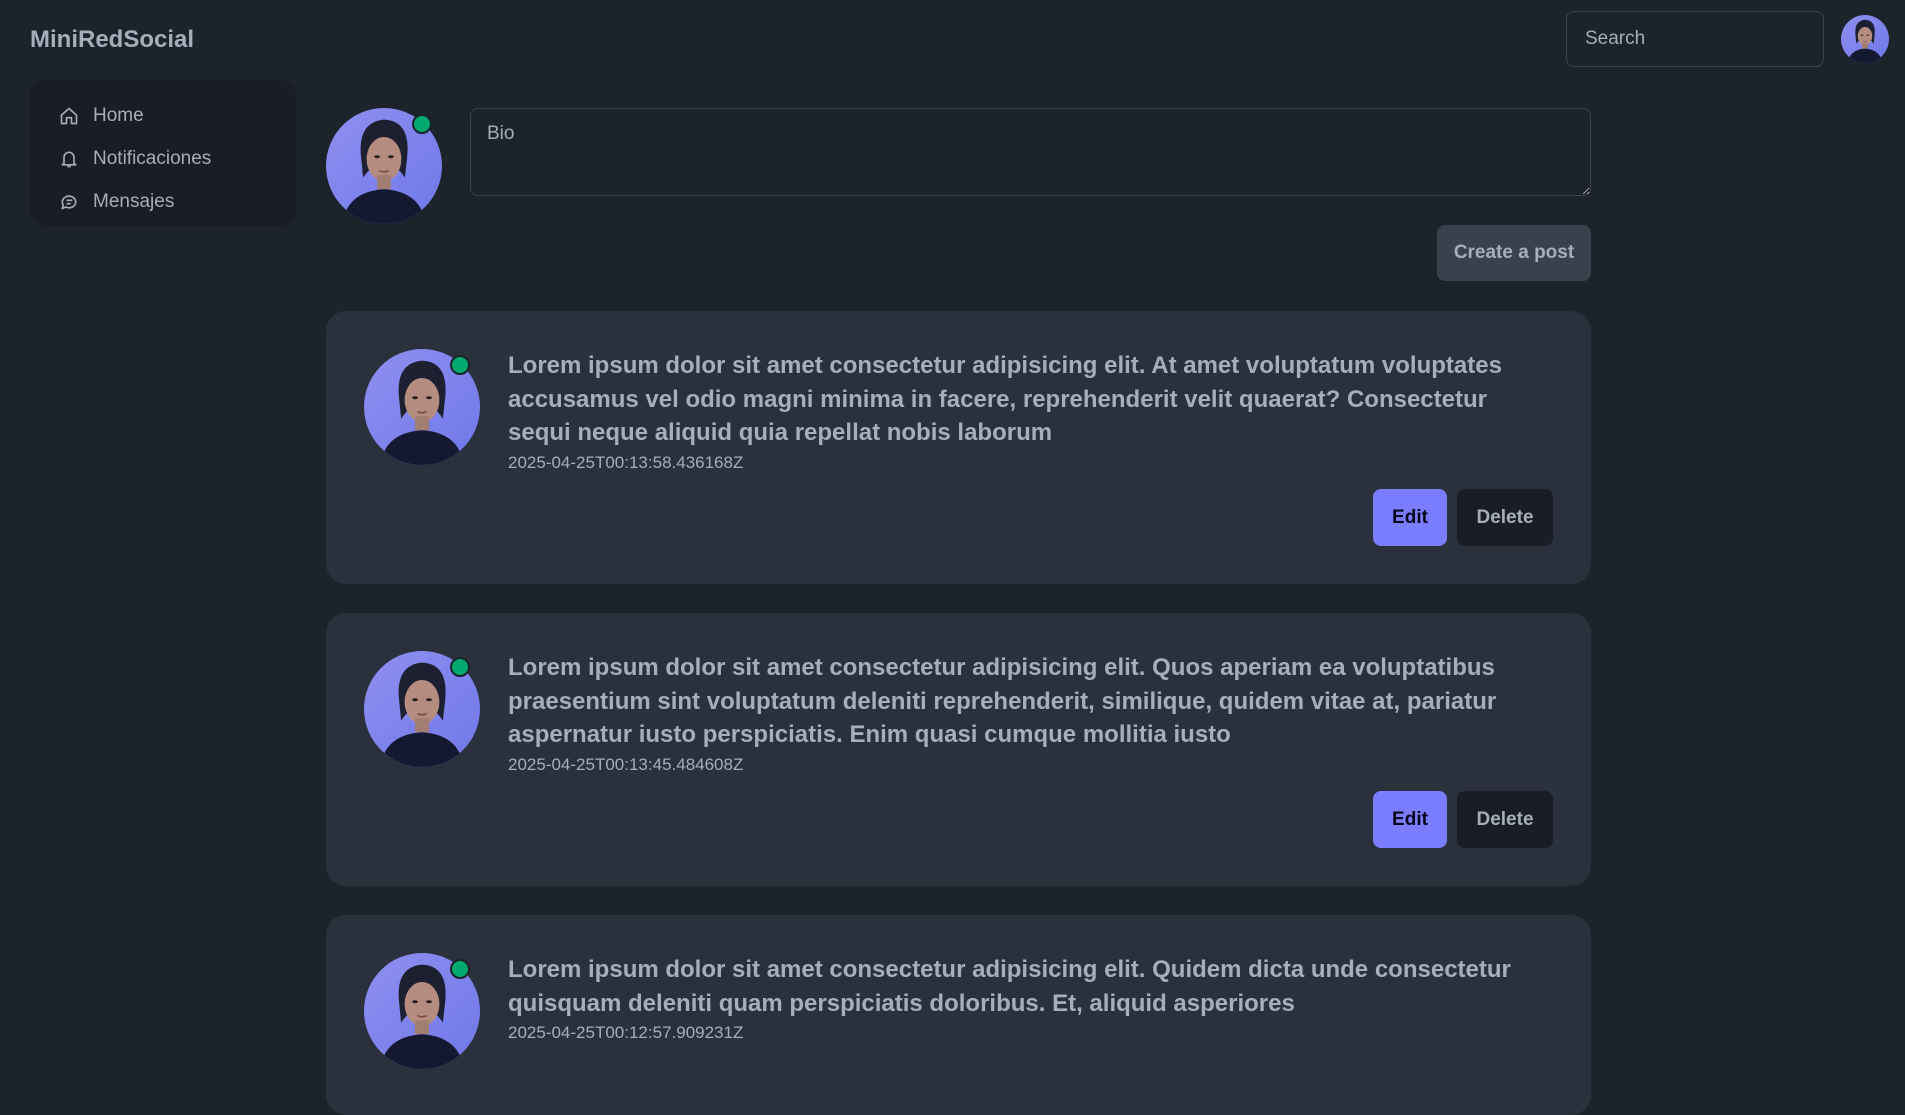 This screenshot has width=1905, height=1115. I want to click on sidebar-menu: Home Notificaciones Mensajes, so click(163, 153).